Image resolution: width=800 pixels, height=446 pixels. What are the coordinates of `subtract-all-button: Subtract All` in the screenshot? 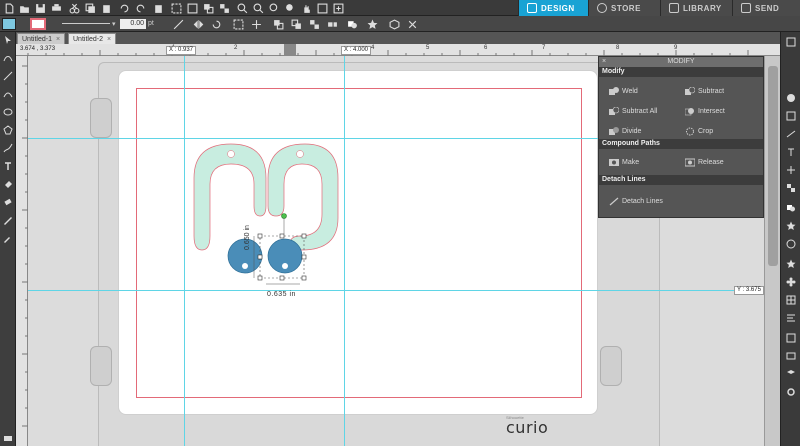 It's located at (633, 111).